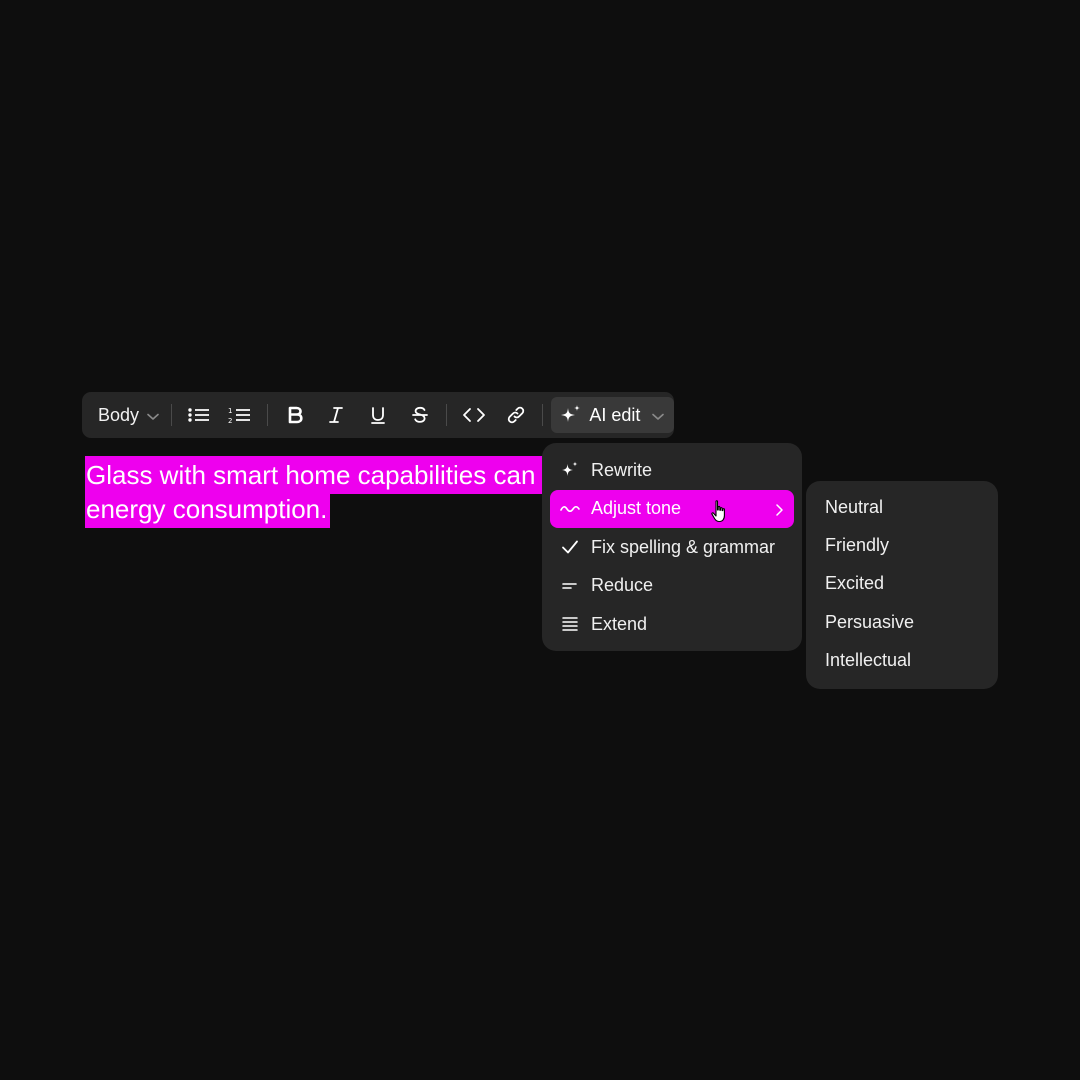 The height and width of the screenshot is (1080, 1080). I want to click on menu-item-fix-spelling: Fix spelling & grammar, so click(672, 547).